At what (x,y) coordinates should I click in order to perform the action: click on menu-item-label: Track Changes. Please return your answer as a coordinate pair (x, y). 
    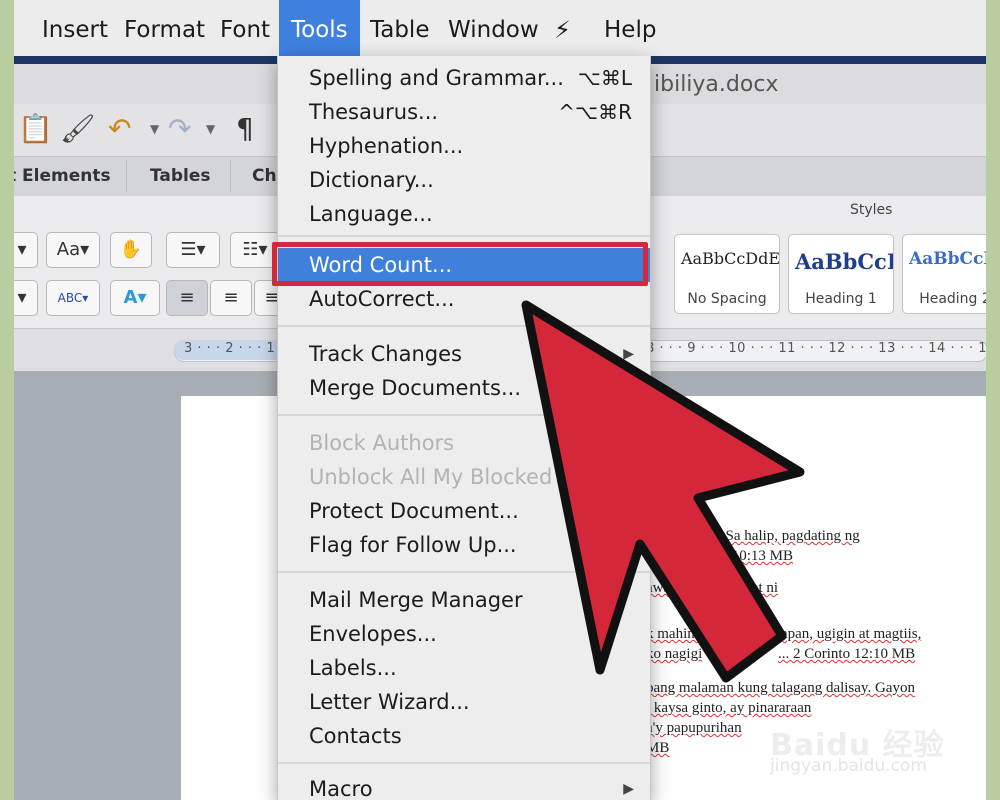
    Looking at the image, I should click on (385, 354).